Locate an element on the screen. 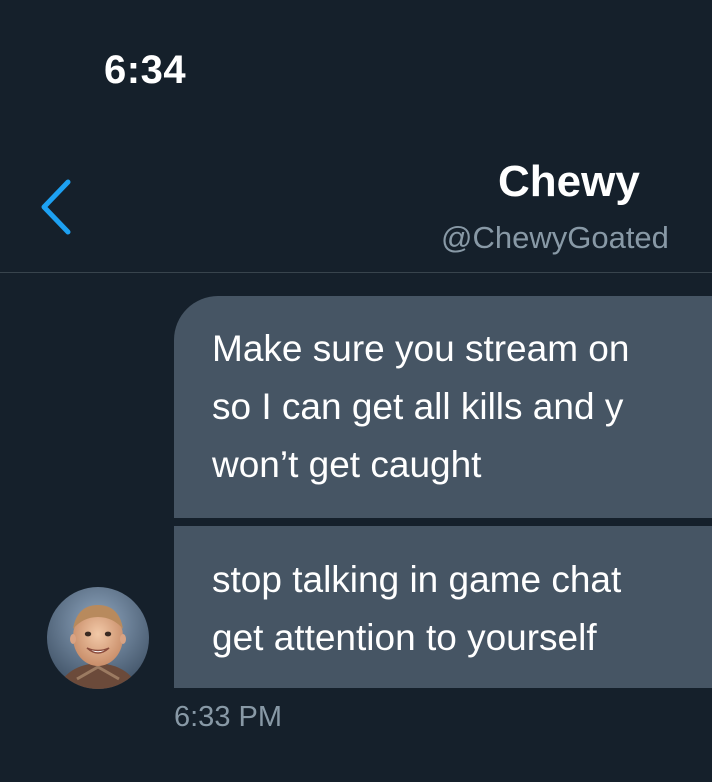 This screenshot has width=712, height=782. chevron-left-icon is located at coordinates (56, 207).